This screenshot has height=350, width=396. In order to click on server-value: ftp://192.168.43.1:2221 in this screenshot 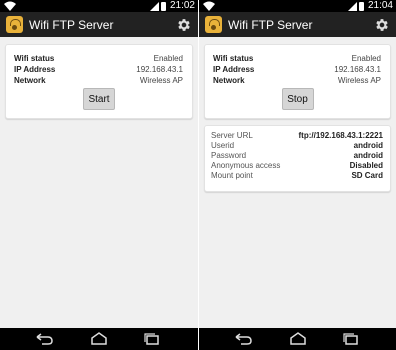, I will do `click(341, 135)`.